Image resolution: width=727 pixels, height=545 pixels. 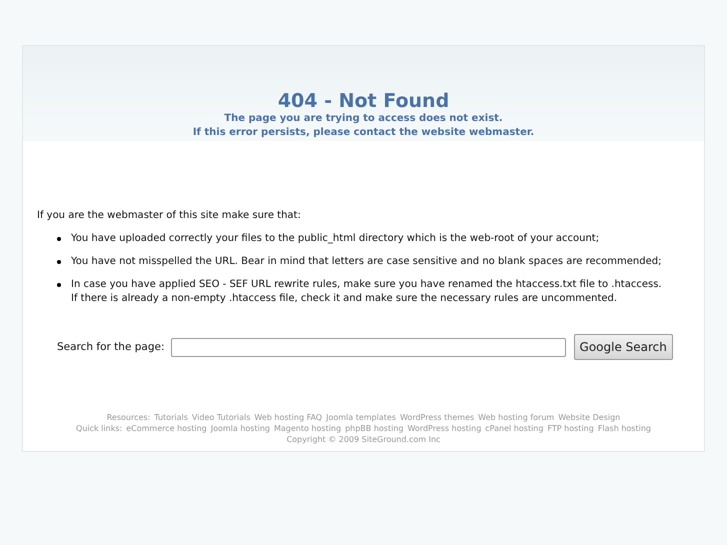 What do you see at coordinates (363, 133) in the screenshot?
I see `subtitle: If this error persists, please contact the website webmaster.` at bounding box center [363, 133].